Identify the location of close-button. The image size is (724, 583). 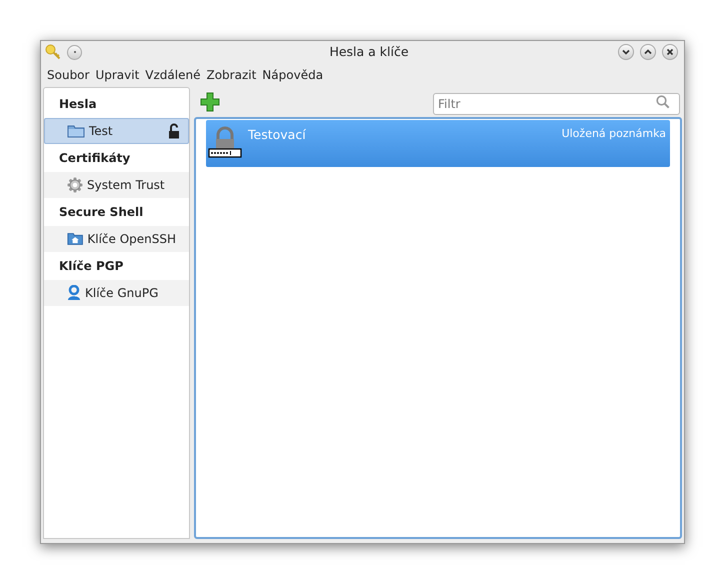
(670, 52).